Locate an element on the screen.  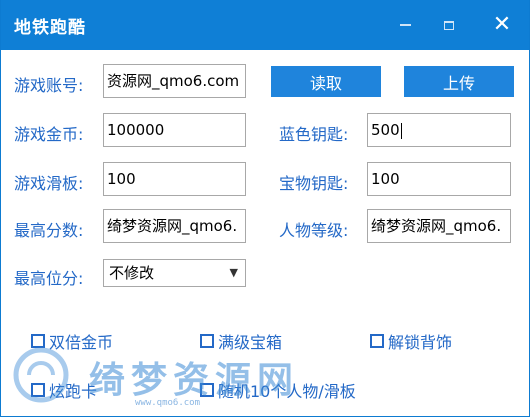
treasure-key-label: 宝物钥匙: is located at coordinates (314, 183).